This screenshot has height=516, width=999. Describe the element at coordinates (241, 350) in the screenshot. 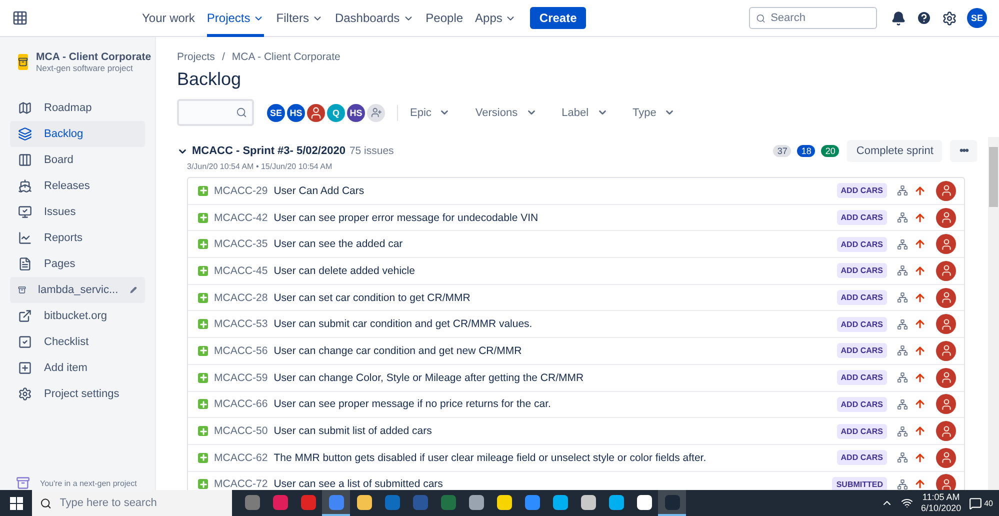

I see `issue-key: MCACC-56` at that location.